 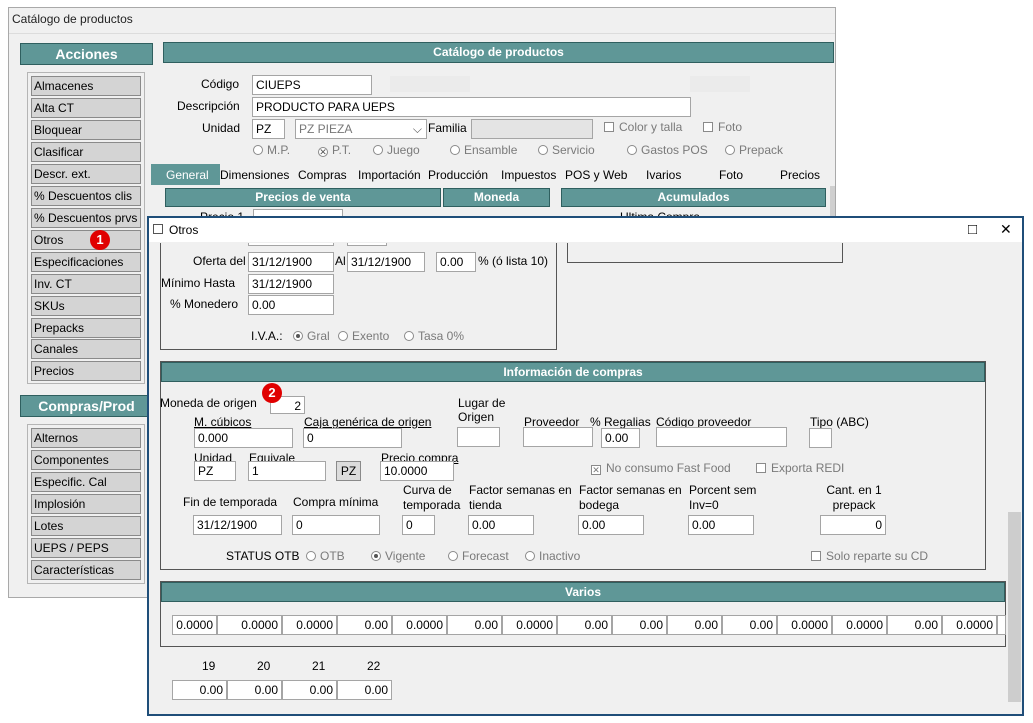 What do you see at coordinates (86, 328) in the screenshot?
I see `acciones-item-11: Prepacks` at bounding box center [86, 328].